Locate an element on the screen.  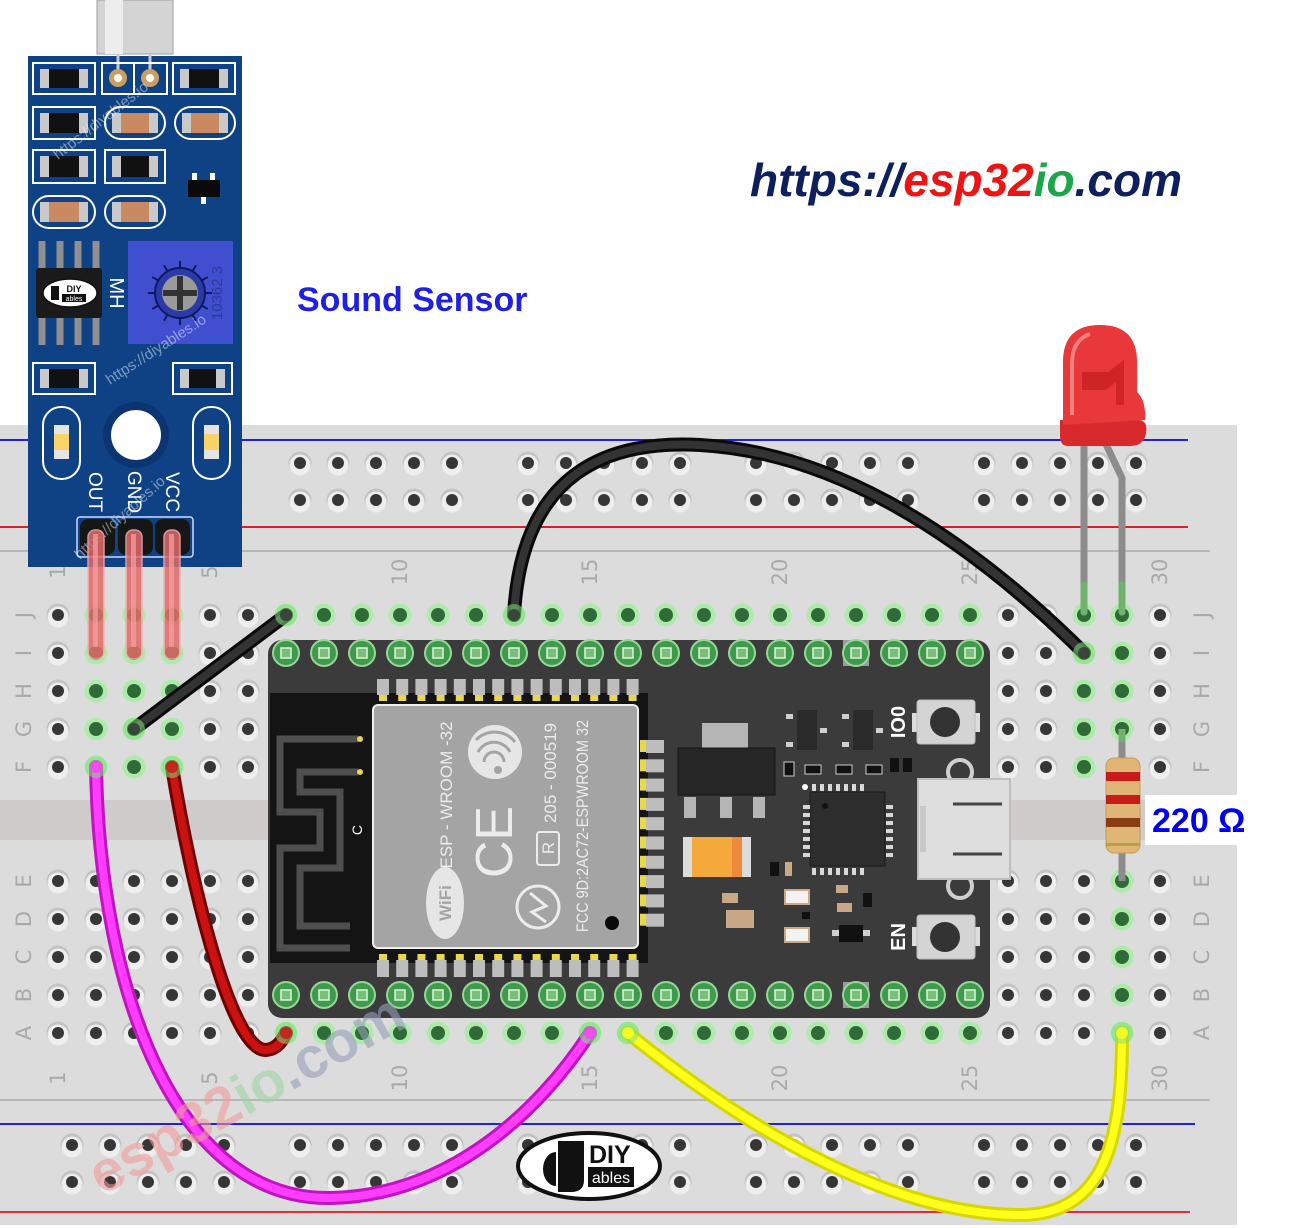
ce-mark: CE is located at coordinates (495, 842).